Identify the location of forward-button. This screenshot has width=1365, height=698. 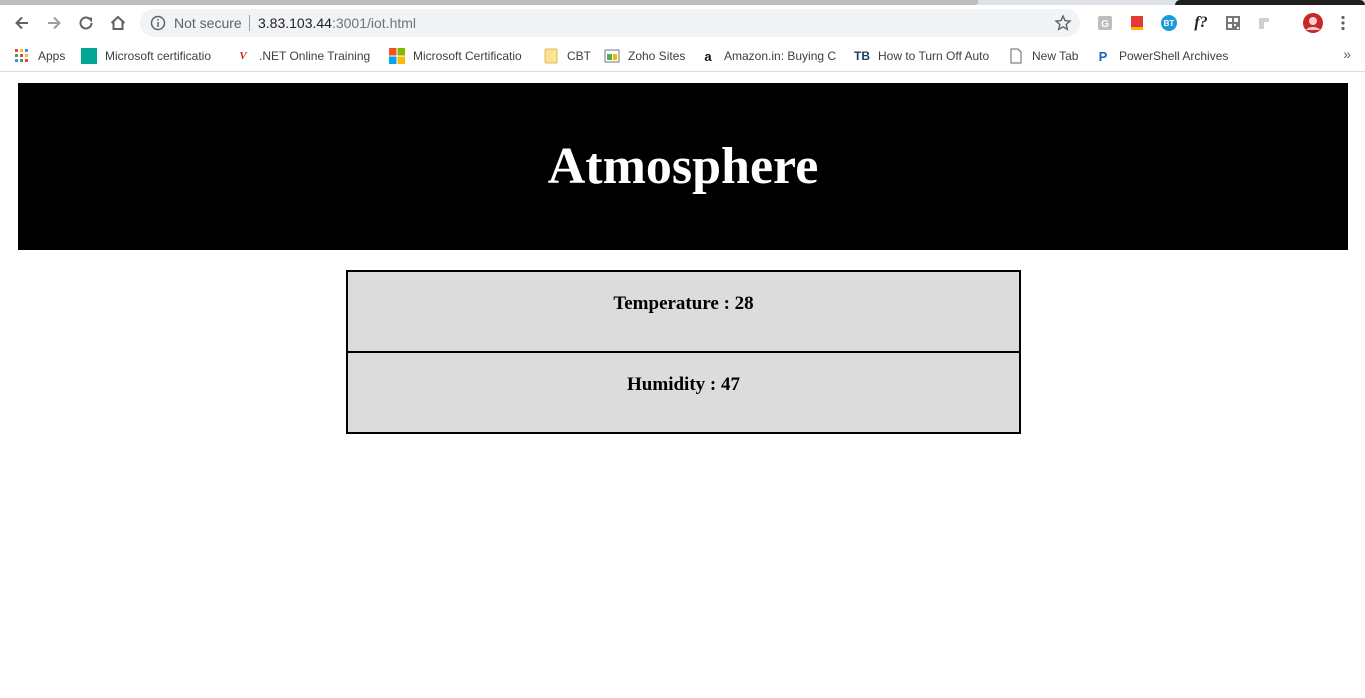
(54, 23).